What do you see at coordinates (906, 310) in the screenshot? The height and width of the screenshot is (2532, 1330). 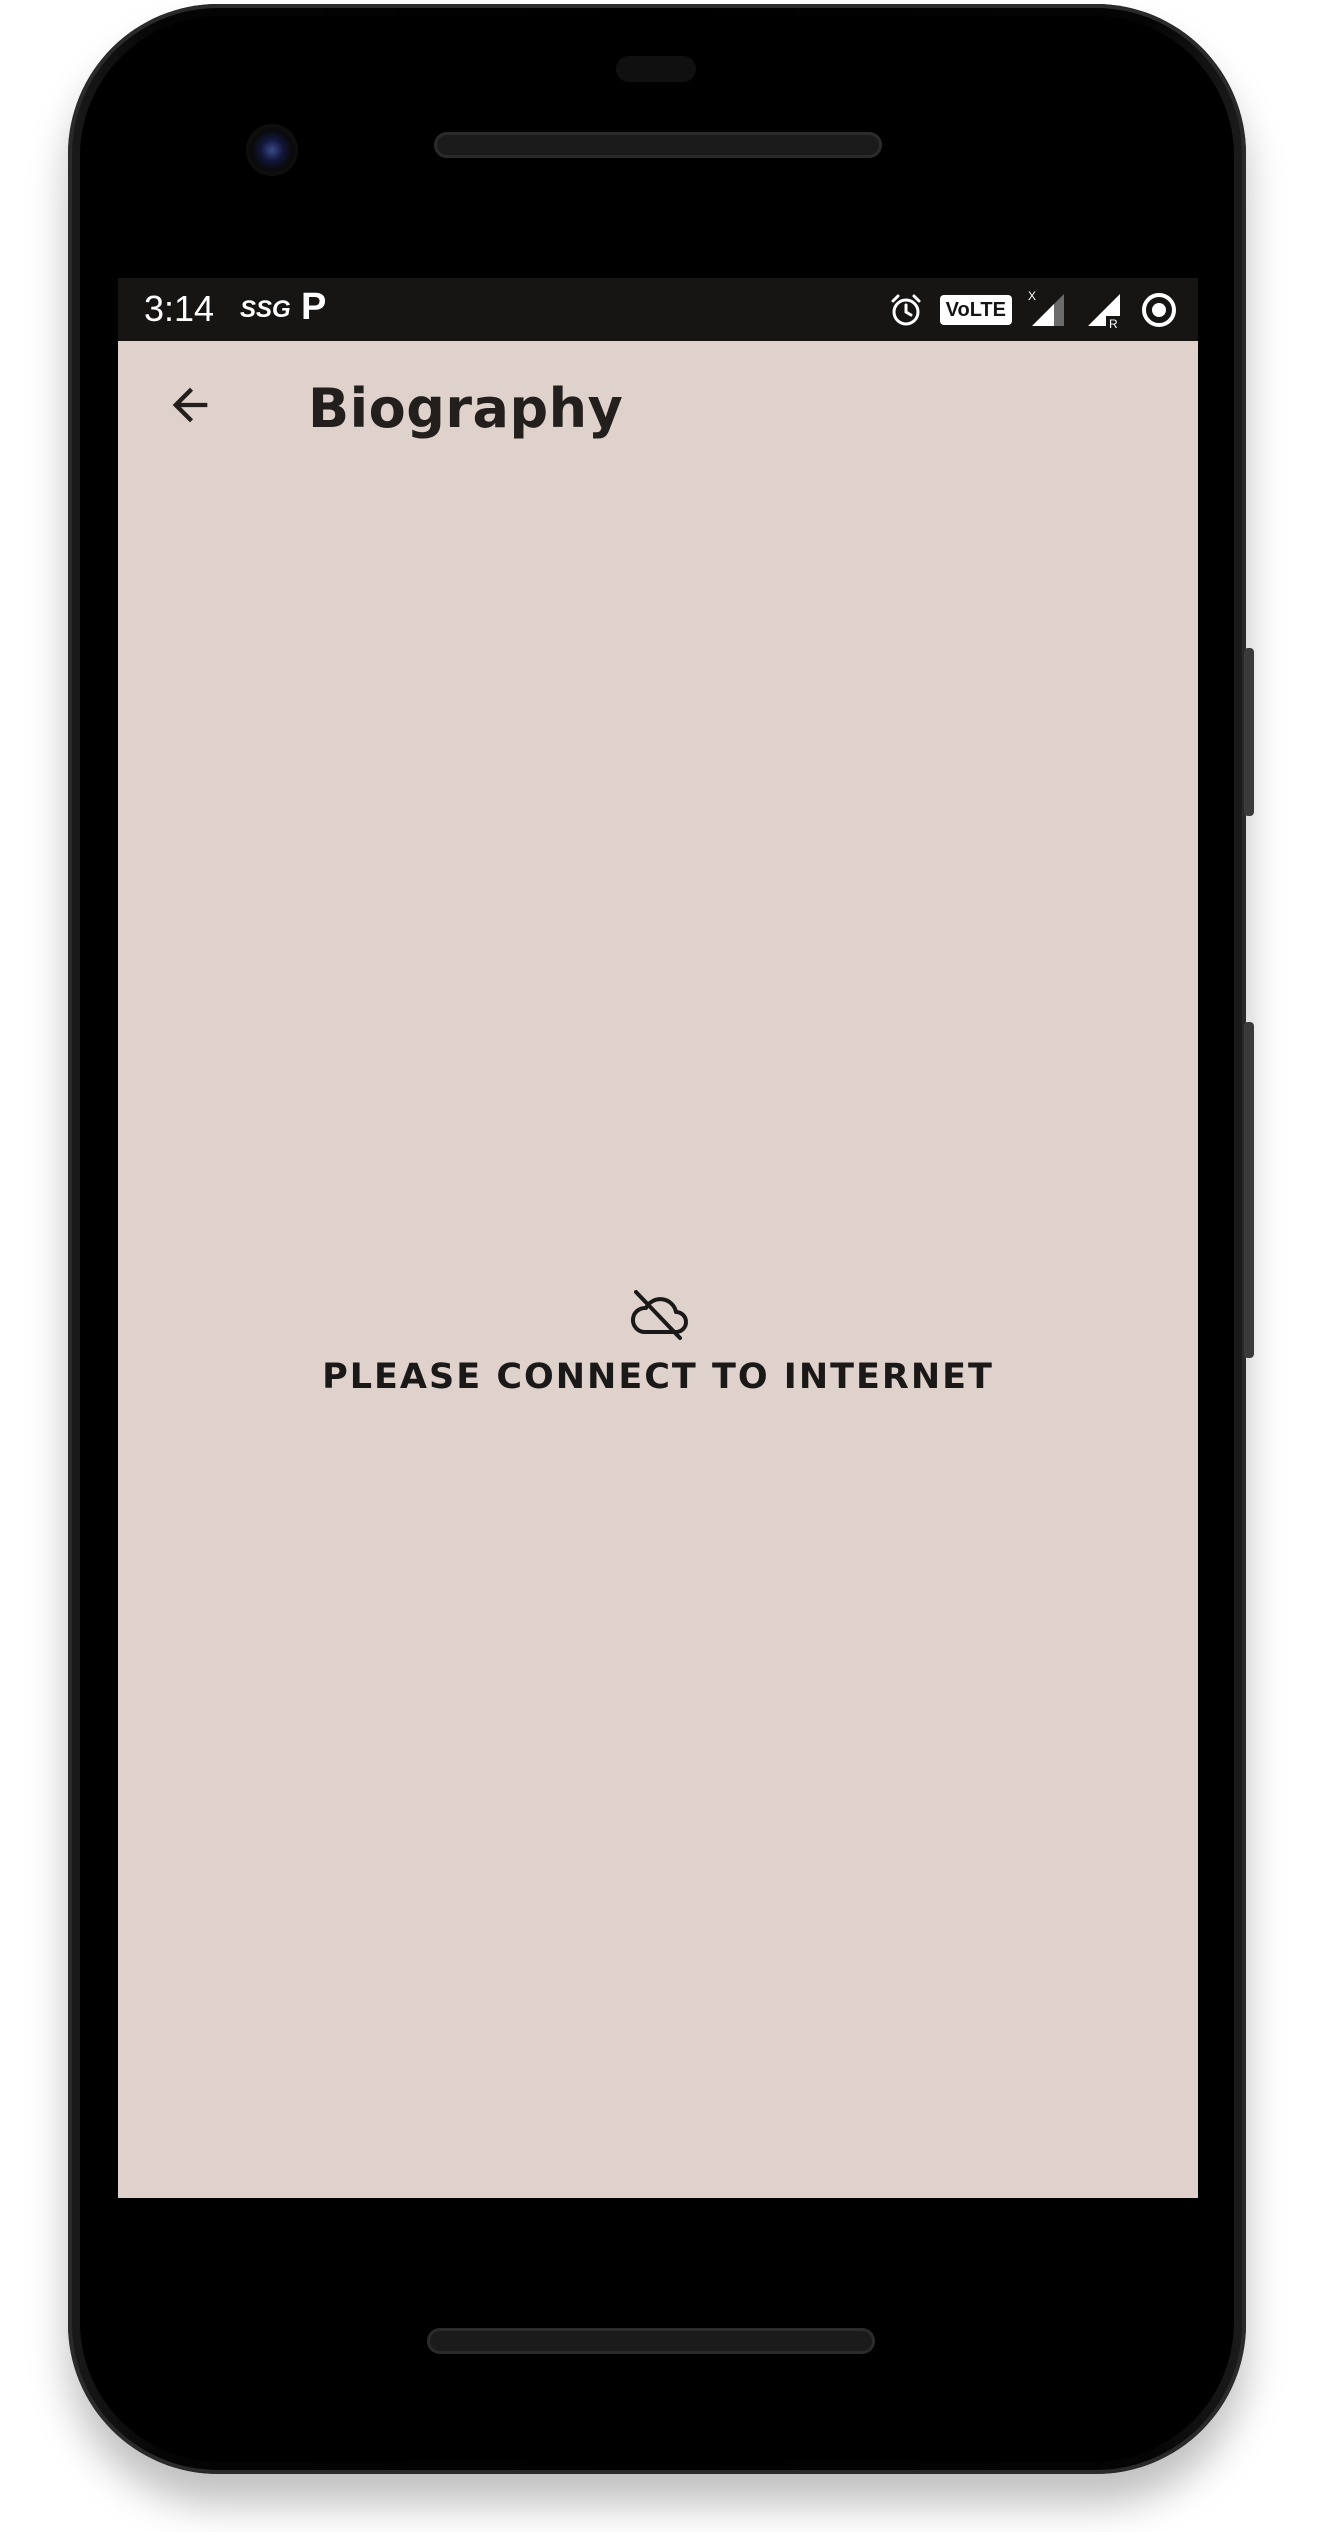 I see `alarm-icon` at bounding box center [906, 310].